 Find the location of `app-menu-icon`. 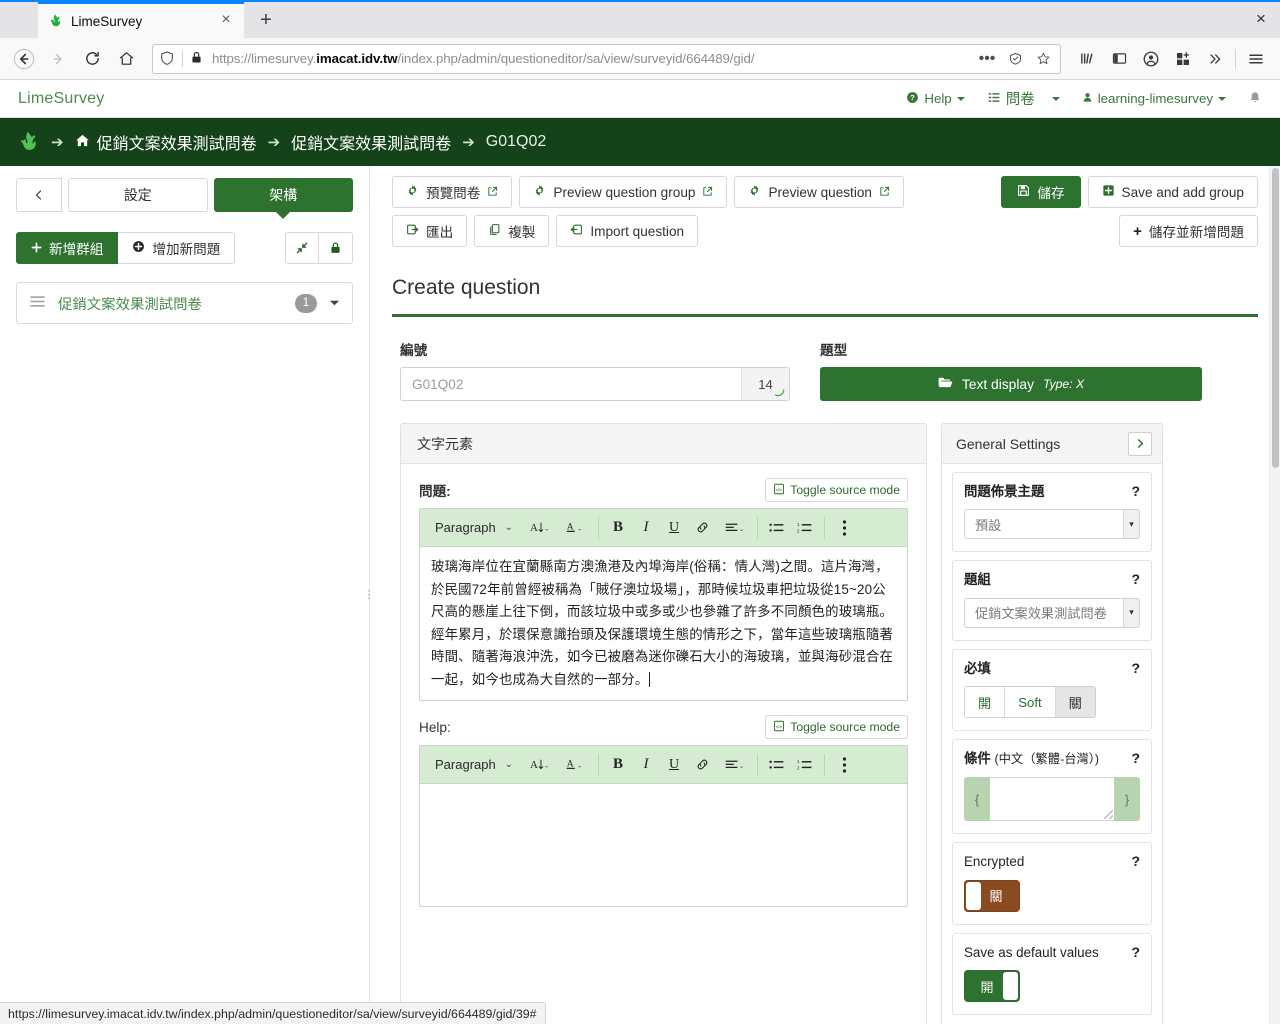

app-menu-icon is located at coordinates (1256, 59).